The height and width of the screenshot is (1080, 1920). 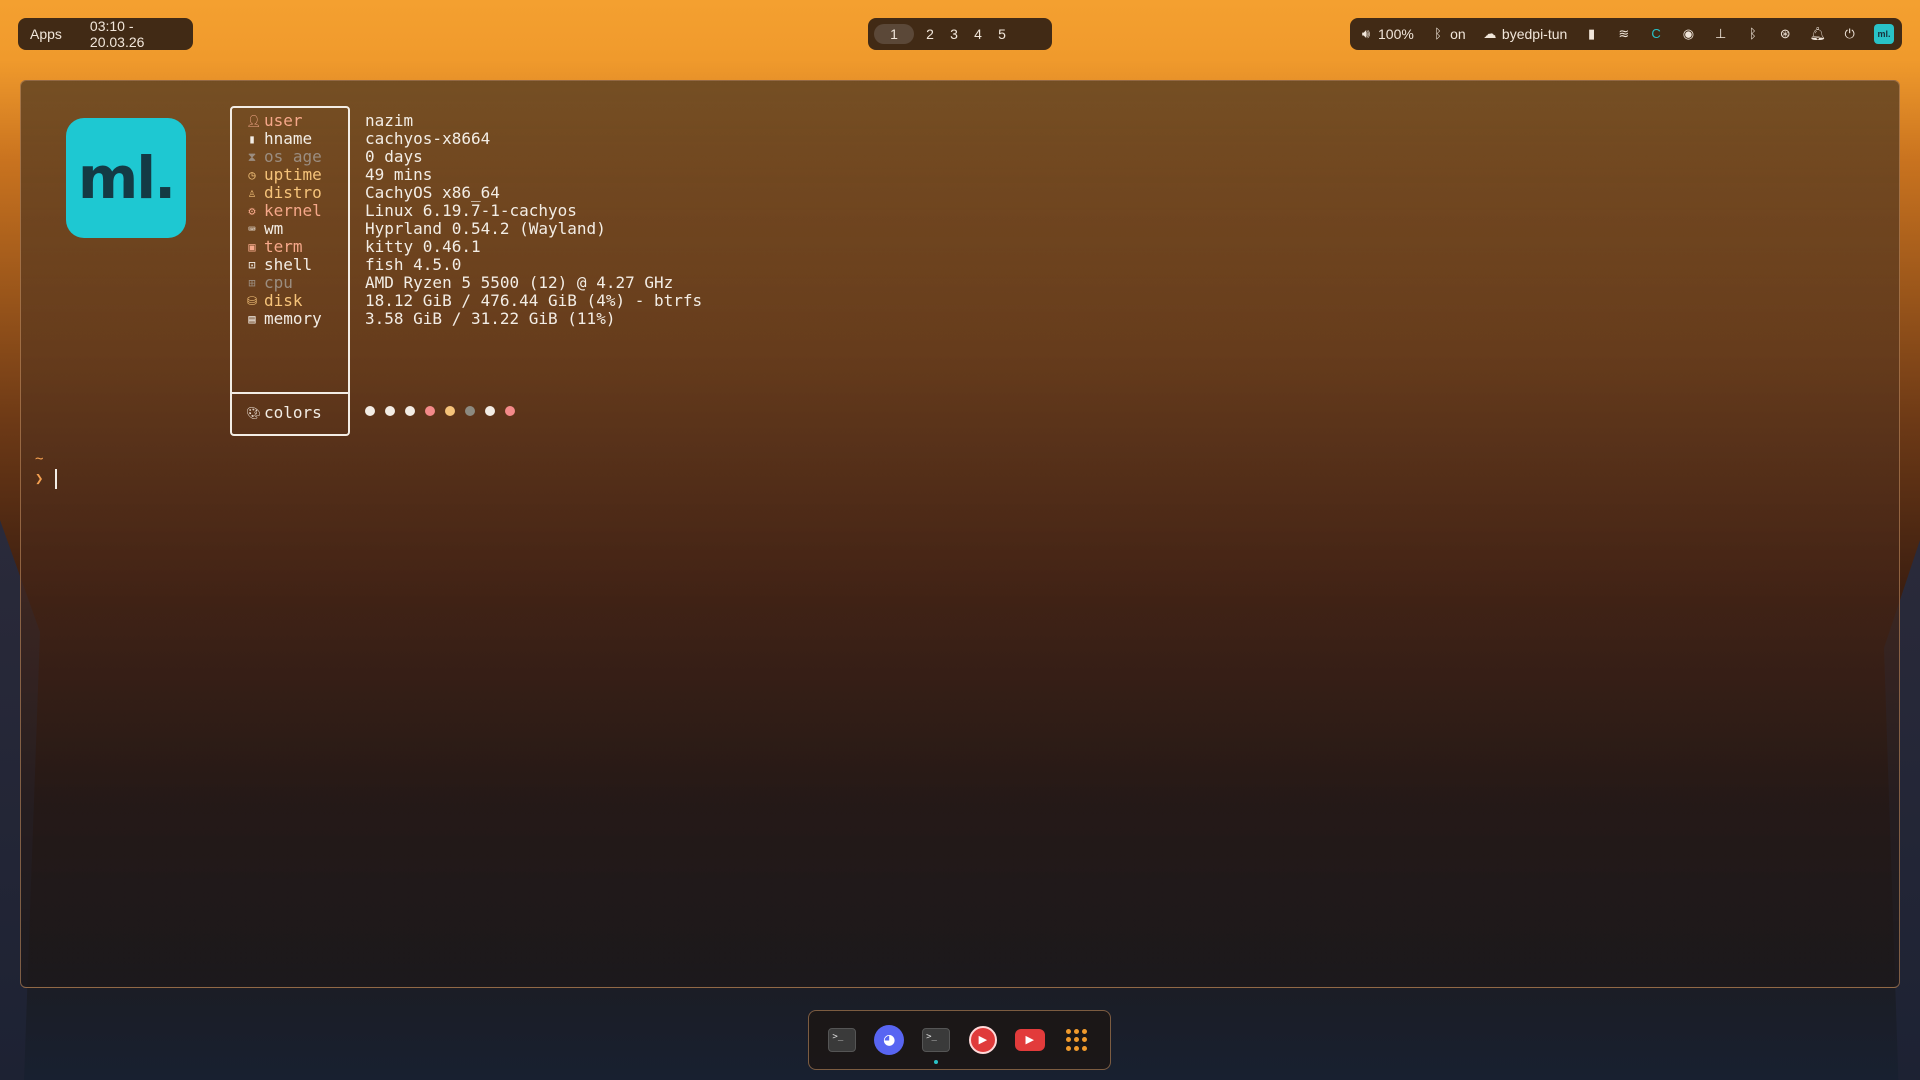 What do you see at coordinates (293, 412) in the screenshot?
I see `colors-label: colors` at bounding box center [293, 412].